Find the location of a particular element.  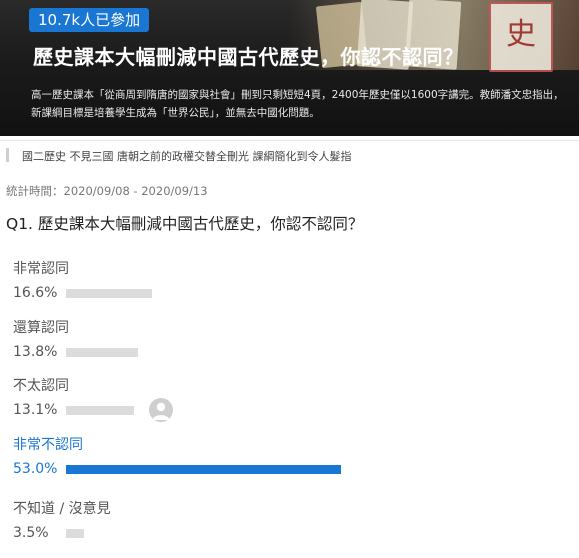

poll-option: 不知道 / 沒意見 3.5% is located at coordinates (289, 528).